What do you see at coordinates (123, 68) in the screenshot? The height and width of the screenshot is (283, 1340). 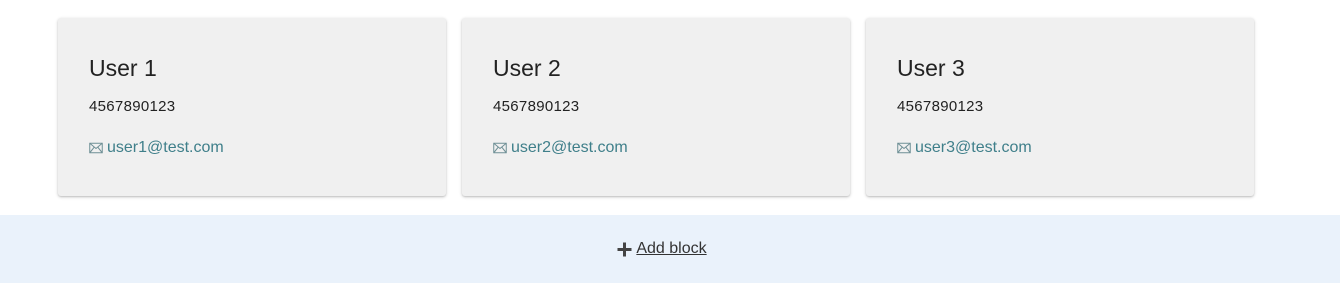 I see `user-name: User 1` at bounding box center [123, 68].